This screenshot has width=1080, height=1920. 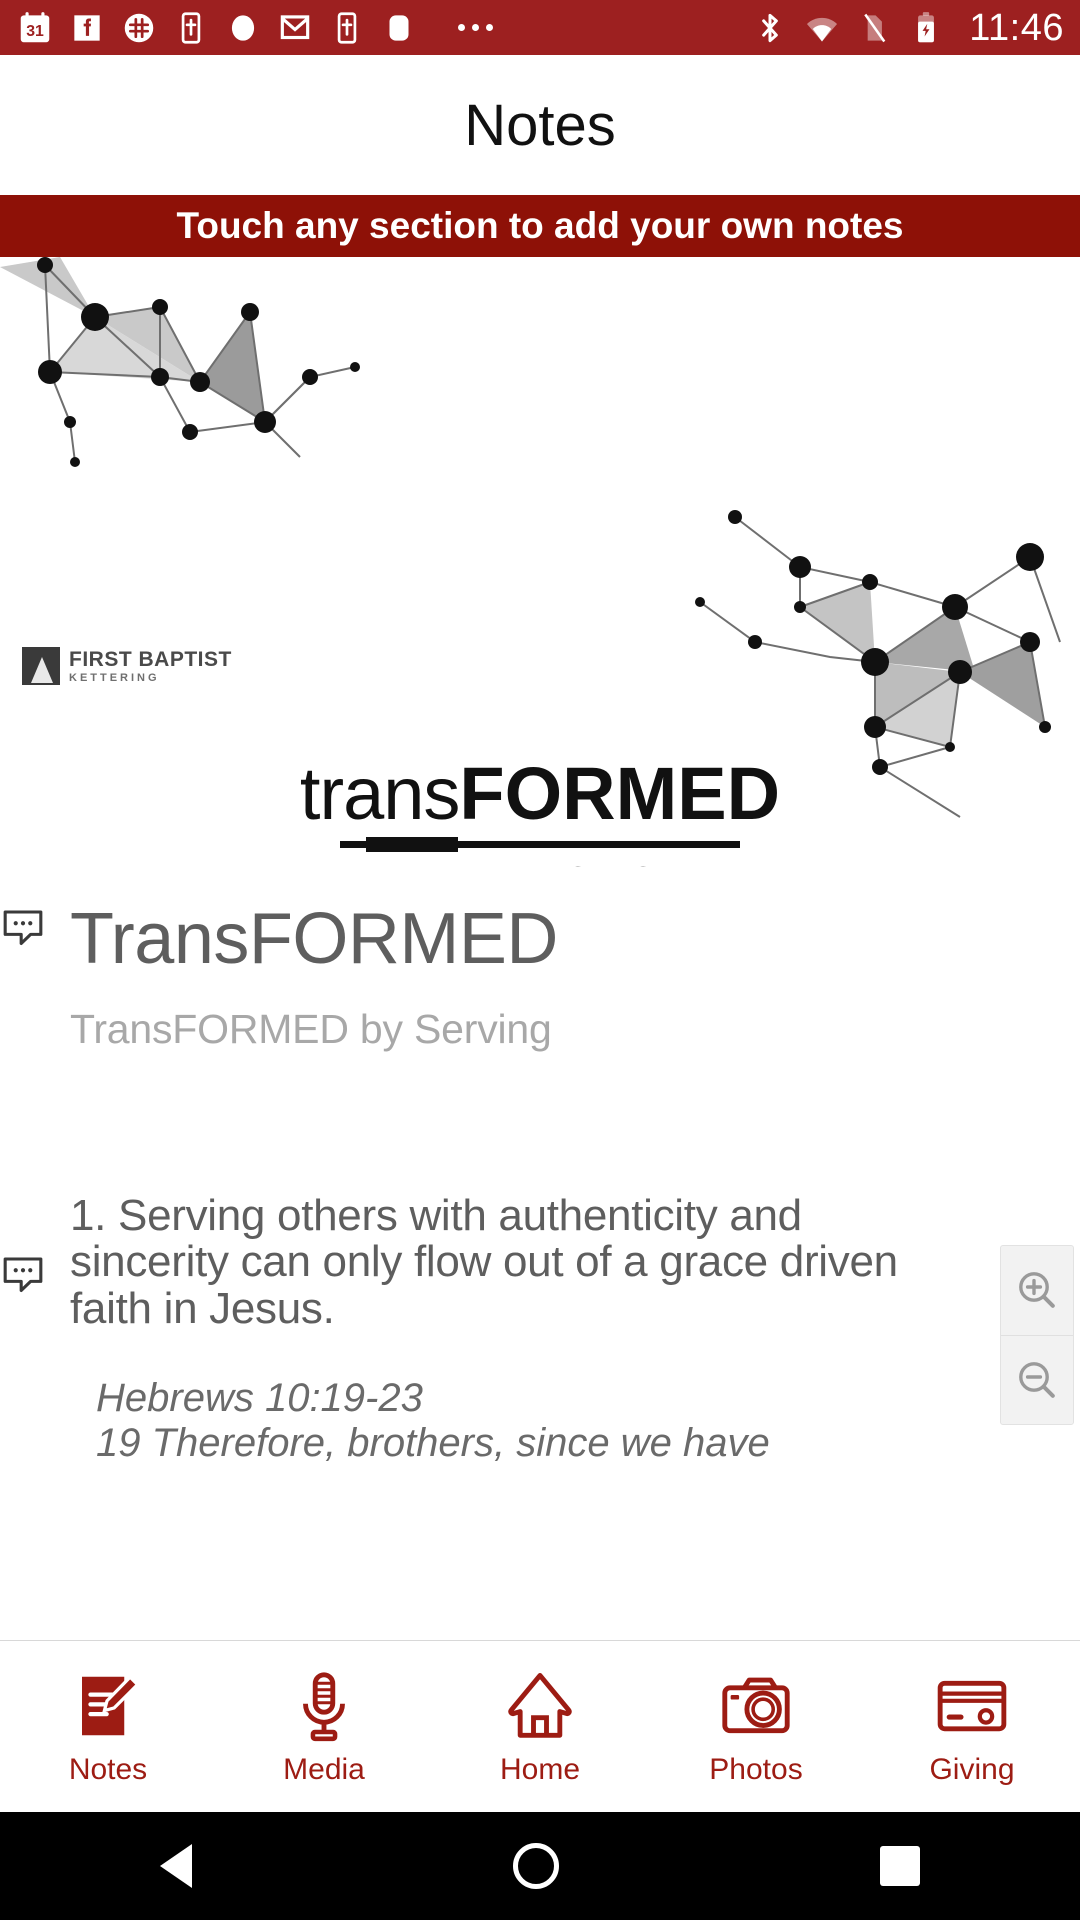 I want to click on nav-label-photos: Photos, so click(x=756, y=1769).